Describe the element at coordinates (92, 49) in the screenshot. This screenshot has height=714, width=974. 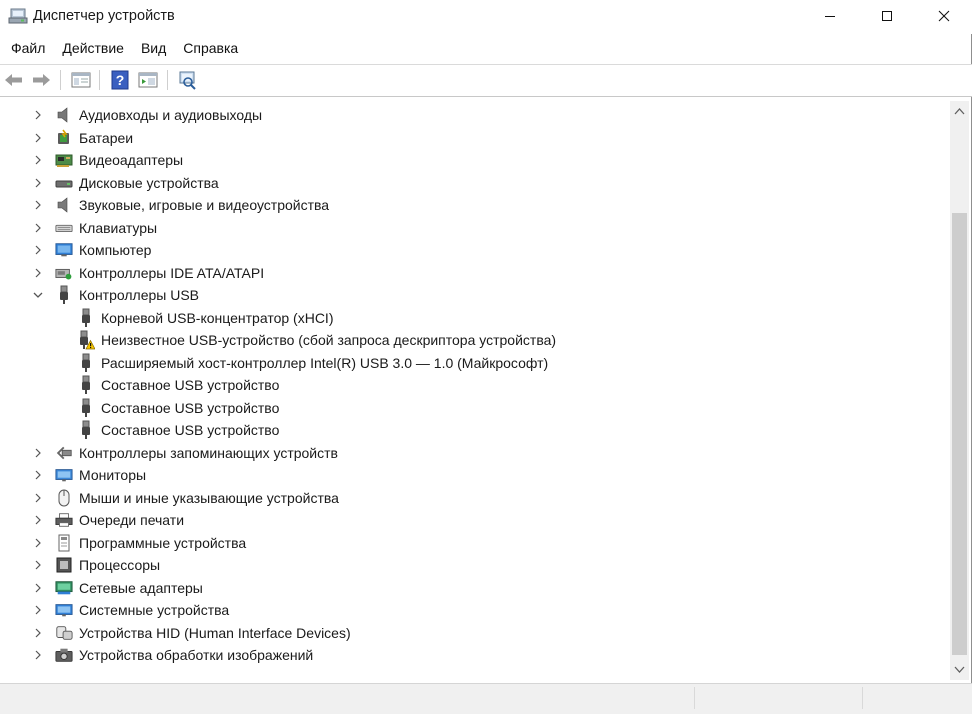
I see `menu-action: Действие` at that location.